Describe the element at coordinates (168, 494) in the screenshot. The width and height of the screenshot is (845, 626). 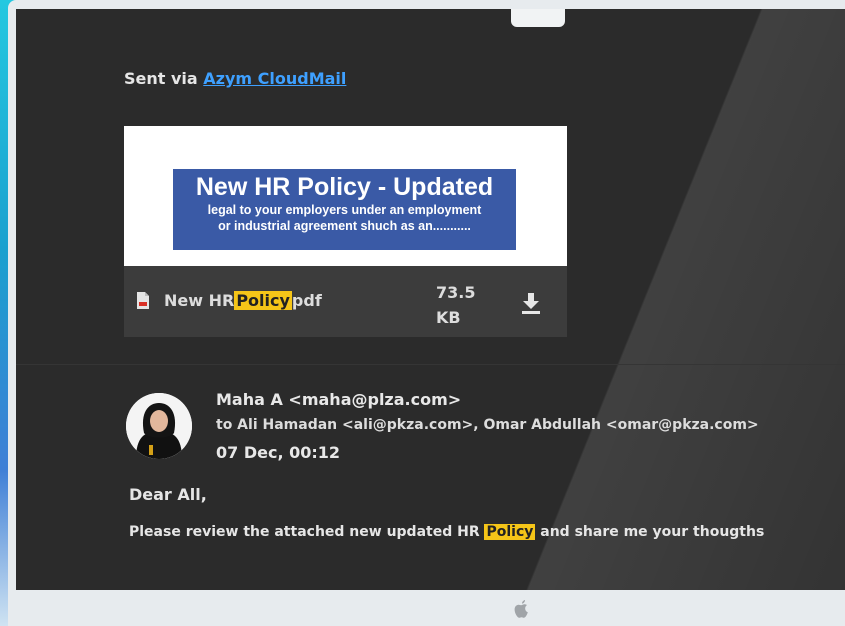
I see `email-greeting: Dear All,` at that location.